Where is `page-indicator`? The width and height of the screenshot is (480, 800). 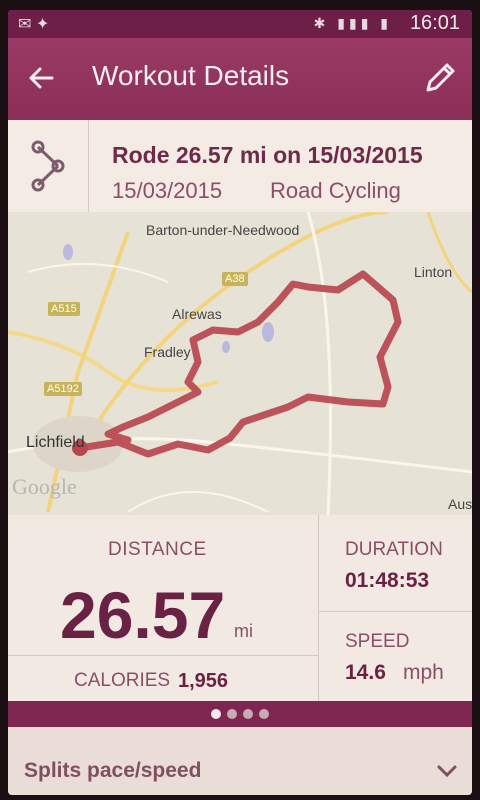 page-indicator is located at coordinates (240, 714).